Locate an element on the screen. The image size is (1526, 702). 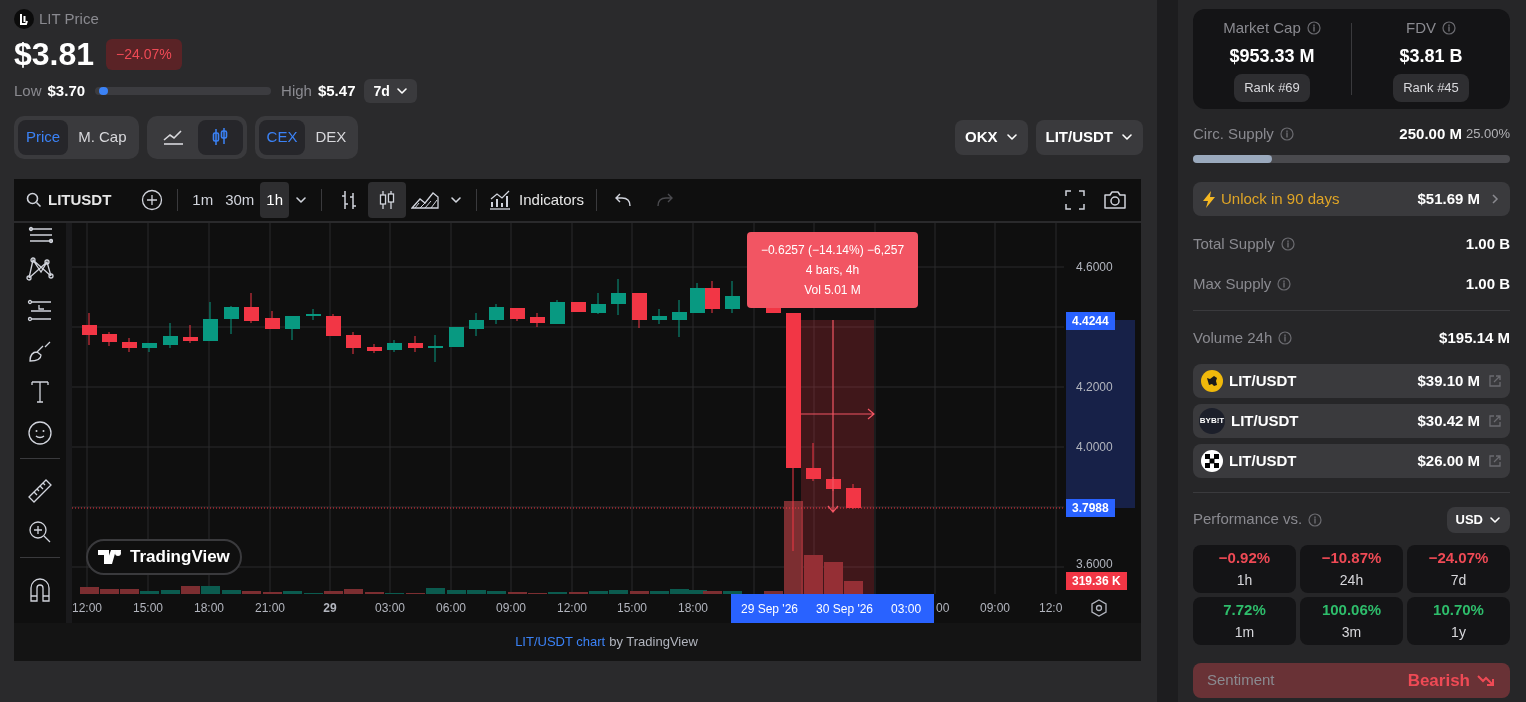
market-row: BYB!T LIT/USDT $30.42 M is located at coordinates (1351, 421).